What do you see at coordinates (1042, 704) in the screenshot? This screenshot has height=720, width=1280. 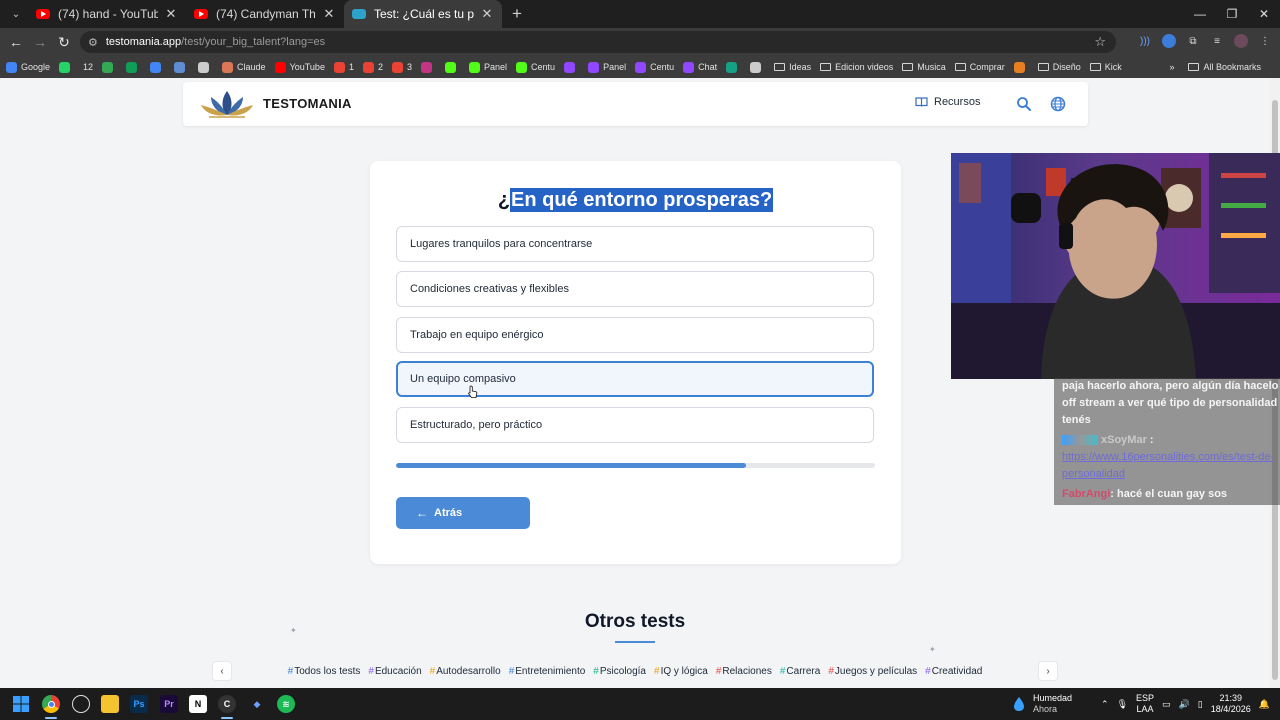 I see `weather-widget: Humedad Ahora` at bounding box center [1042, 704].